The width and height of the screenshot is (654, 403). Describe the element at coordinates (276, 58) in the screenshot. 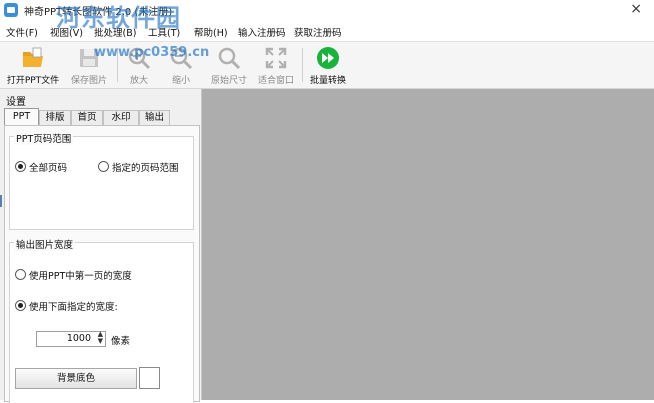

I see `fit-window-icon` at that location.